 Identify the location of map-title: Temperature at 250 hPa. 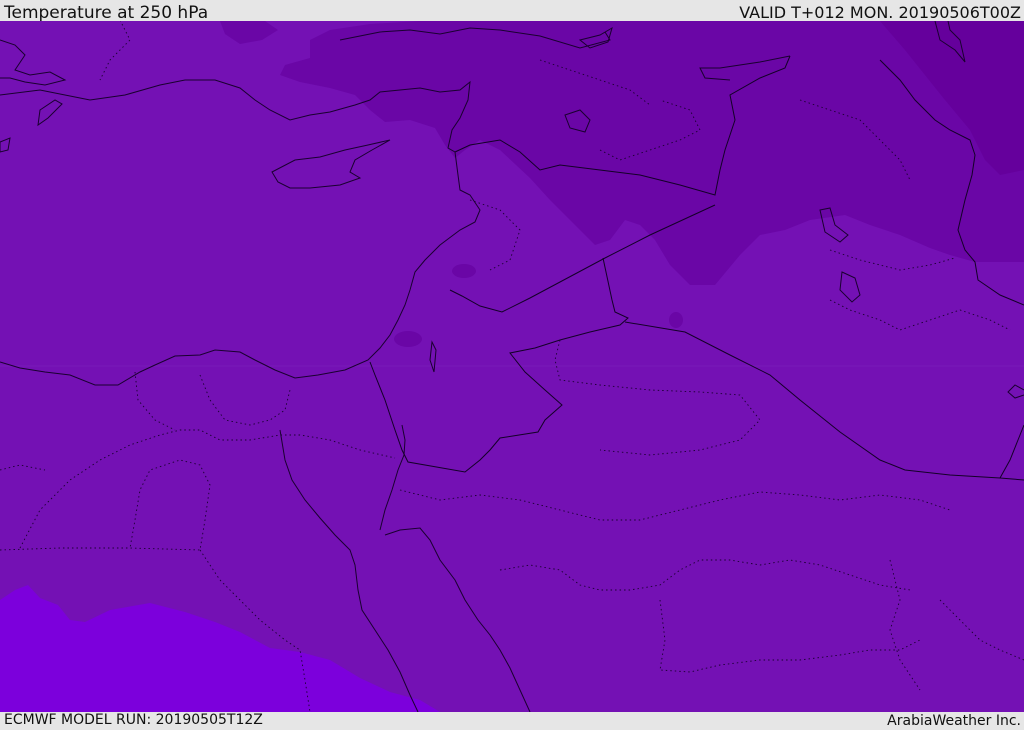
(106, 13).